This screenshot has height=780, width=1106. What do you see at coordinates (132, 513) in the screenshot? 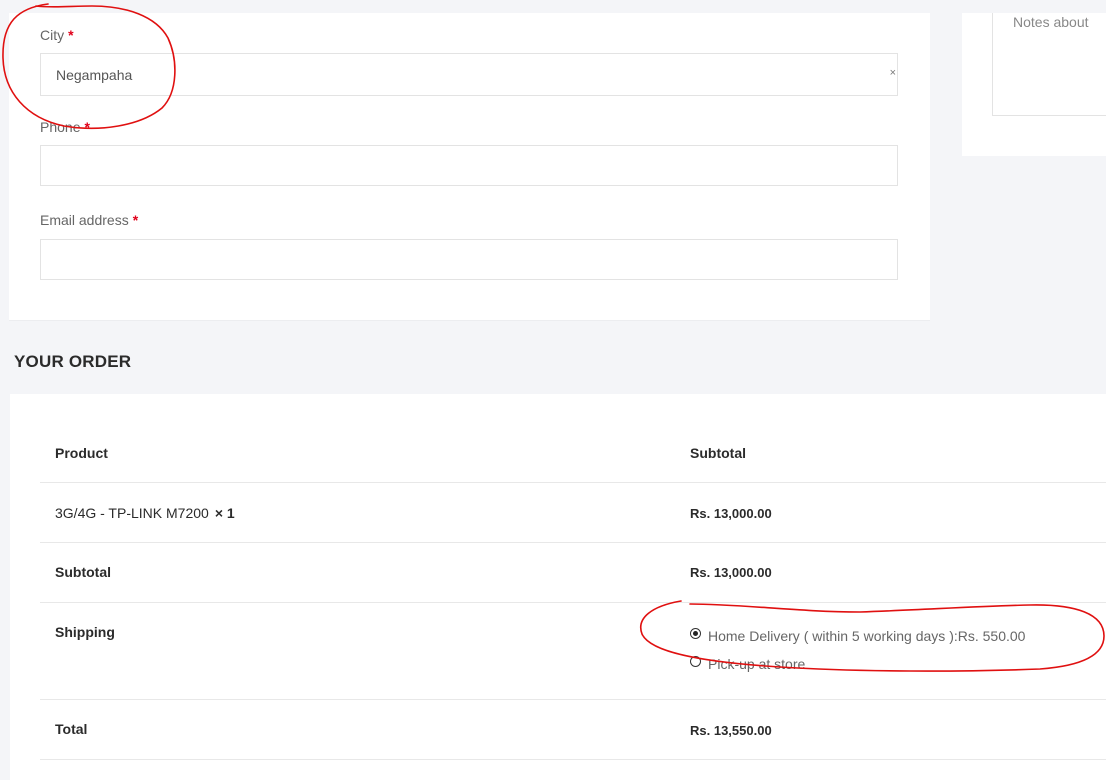
I see `order-item-name: 3G/4G - TP-LINK M7200` at bounding box center [132, 513].